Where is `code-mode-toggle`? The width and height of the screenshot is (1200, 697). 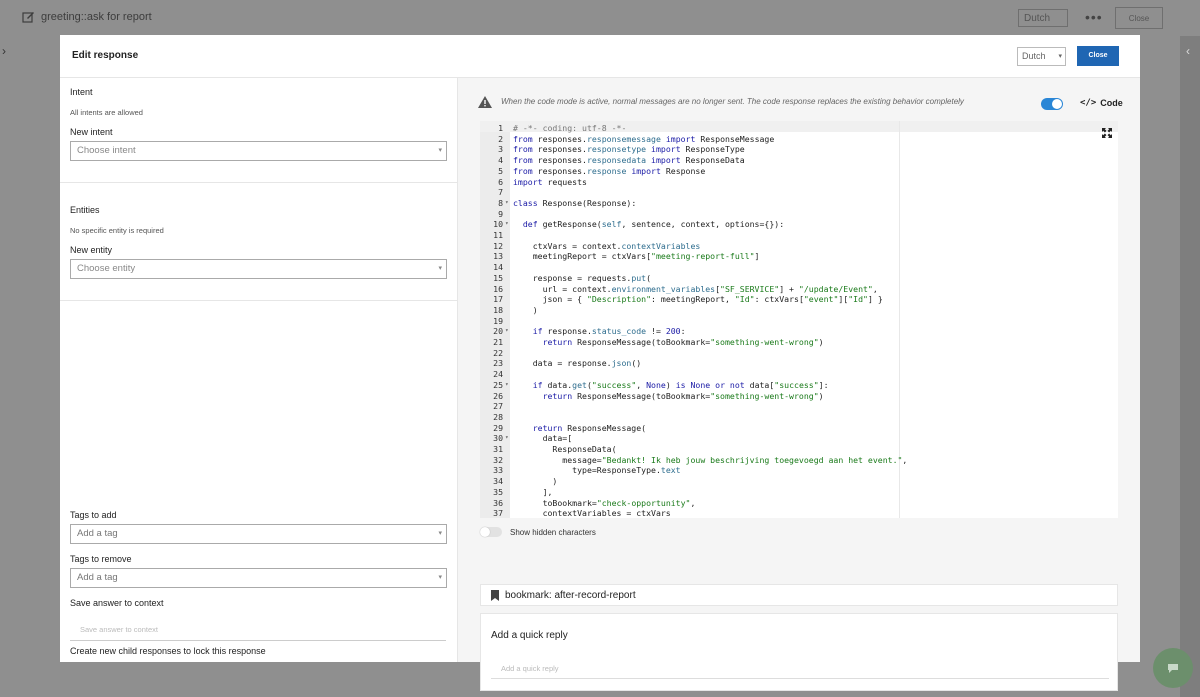 code-mode-toggle is located at coordinates (1052, 104).